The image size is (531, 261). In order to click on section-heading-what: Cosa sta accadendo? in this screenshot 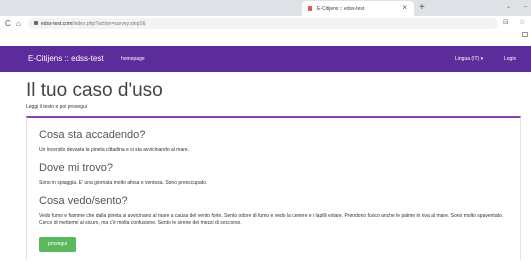, I will do `click(92, 135)`.